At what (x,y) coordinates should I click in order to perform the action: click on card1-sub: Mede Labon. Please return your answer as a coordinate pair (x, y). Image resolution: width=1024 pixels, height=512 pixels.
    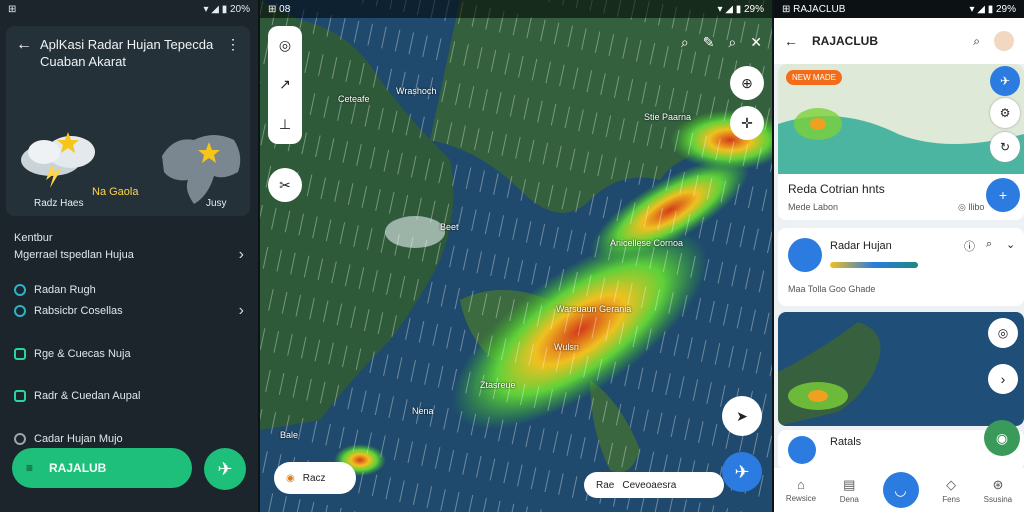
    Looking at the image, I should click on (813, 207).